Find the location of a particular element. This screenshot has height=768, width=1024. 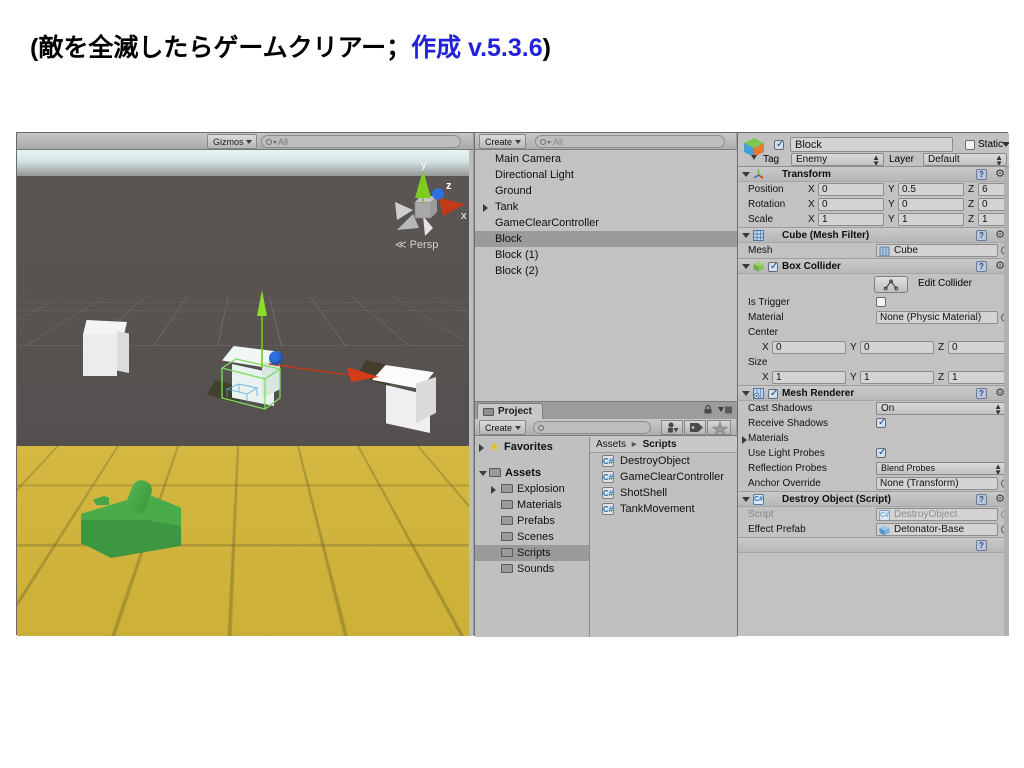

box-collider-enabled-checkbox is located at coordinates (773, 266).